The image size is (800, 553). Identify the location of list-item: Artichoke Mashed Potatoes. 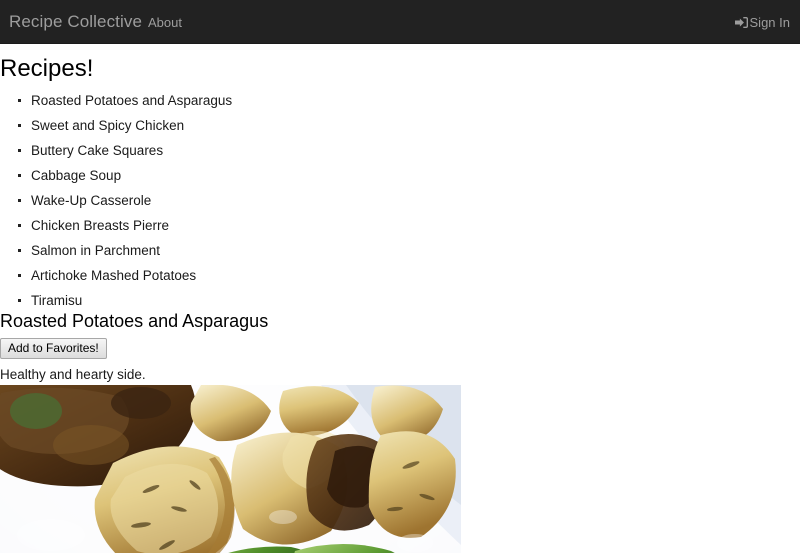
(116, 275).